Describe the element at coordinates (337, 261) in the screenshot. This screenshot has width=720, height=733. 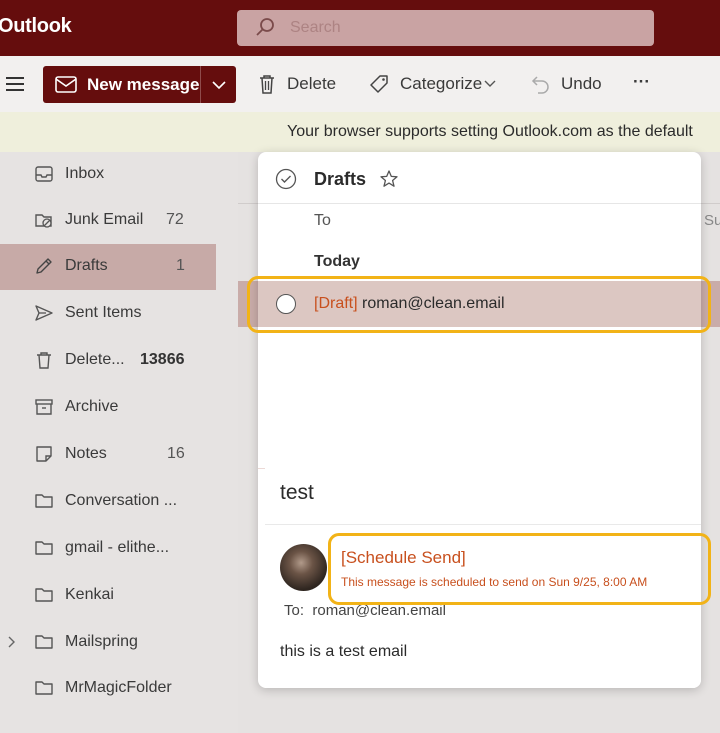
I see `date-group-header: Today` at that location.